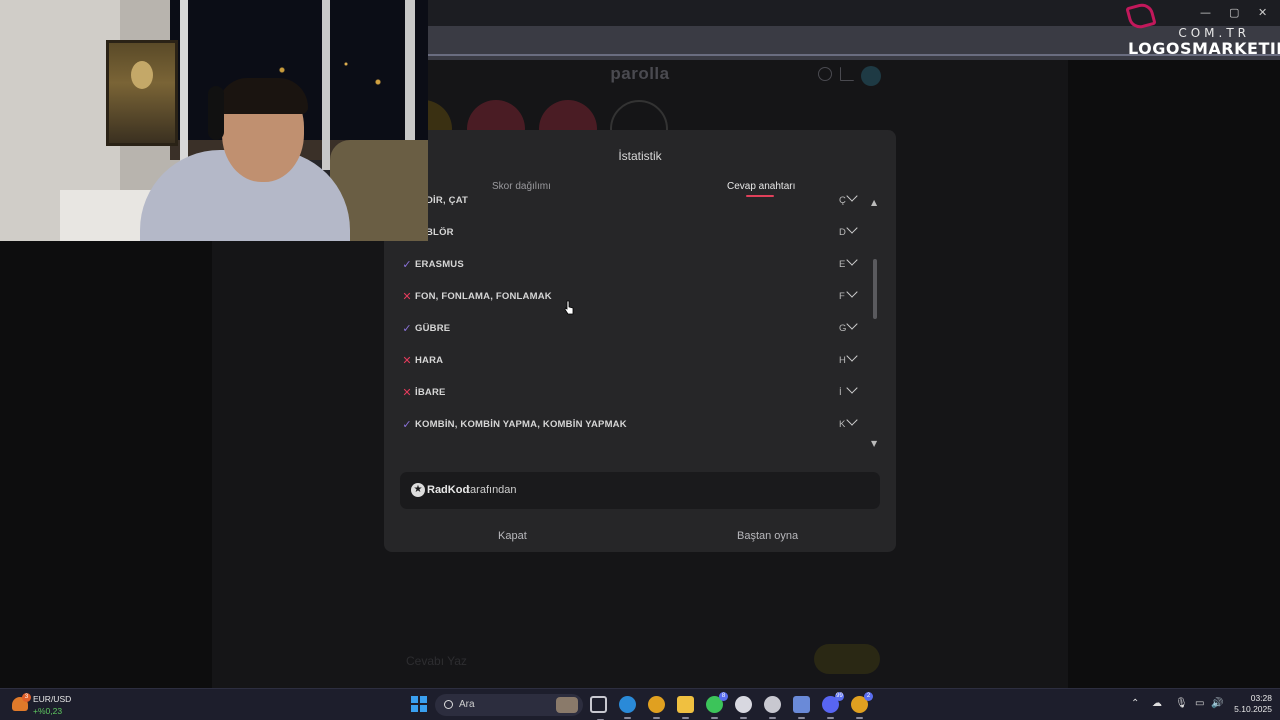  What do you see at coordinates (142, 93) in the screenshot?
I see `wall-painting` at bounding box center [142, 93].